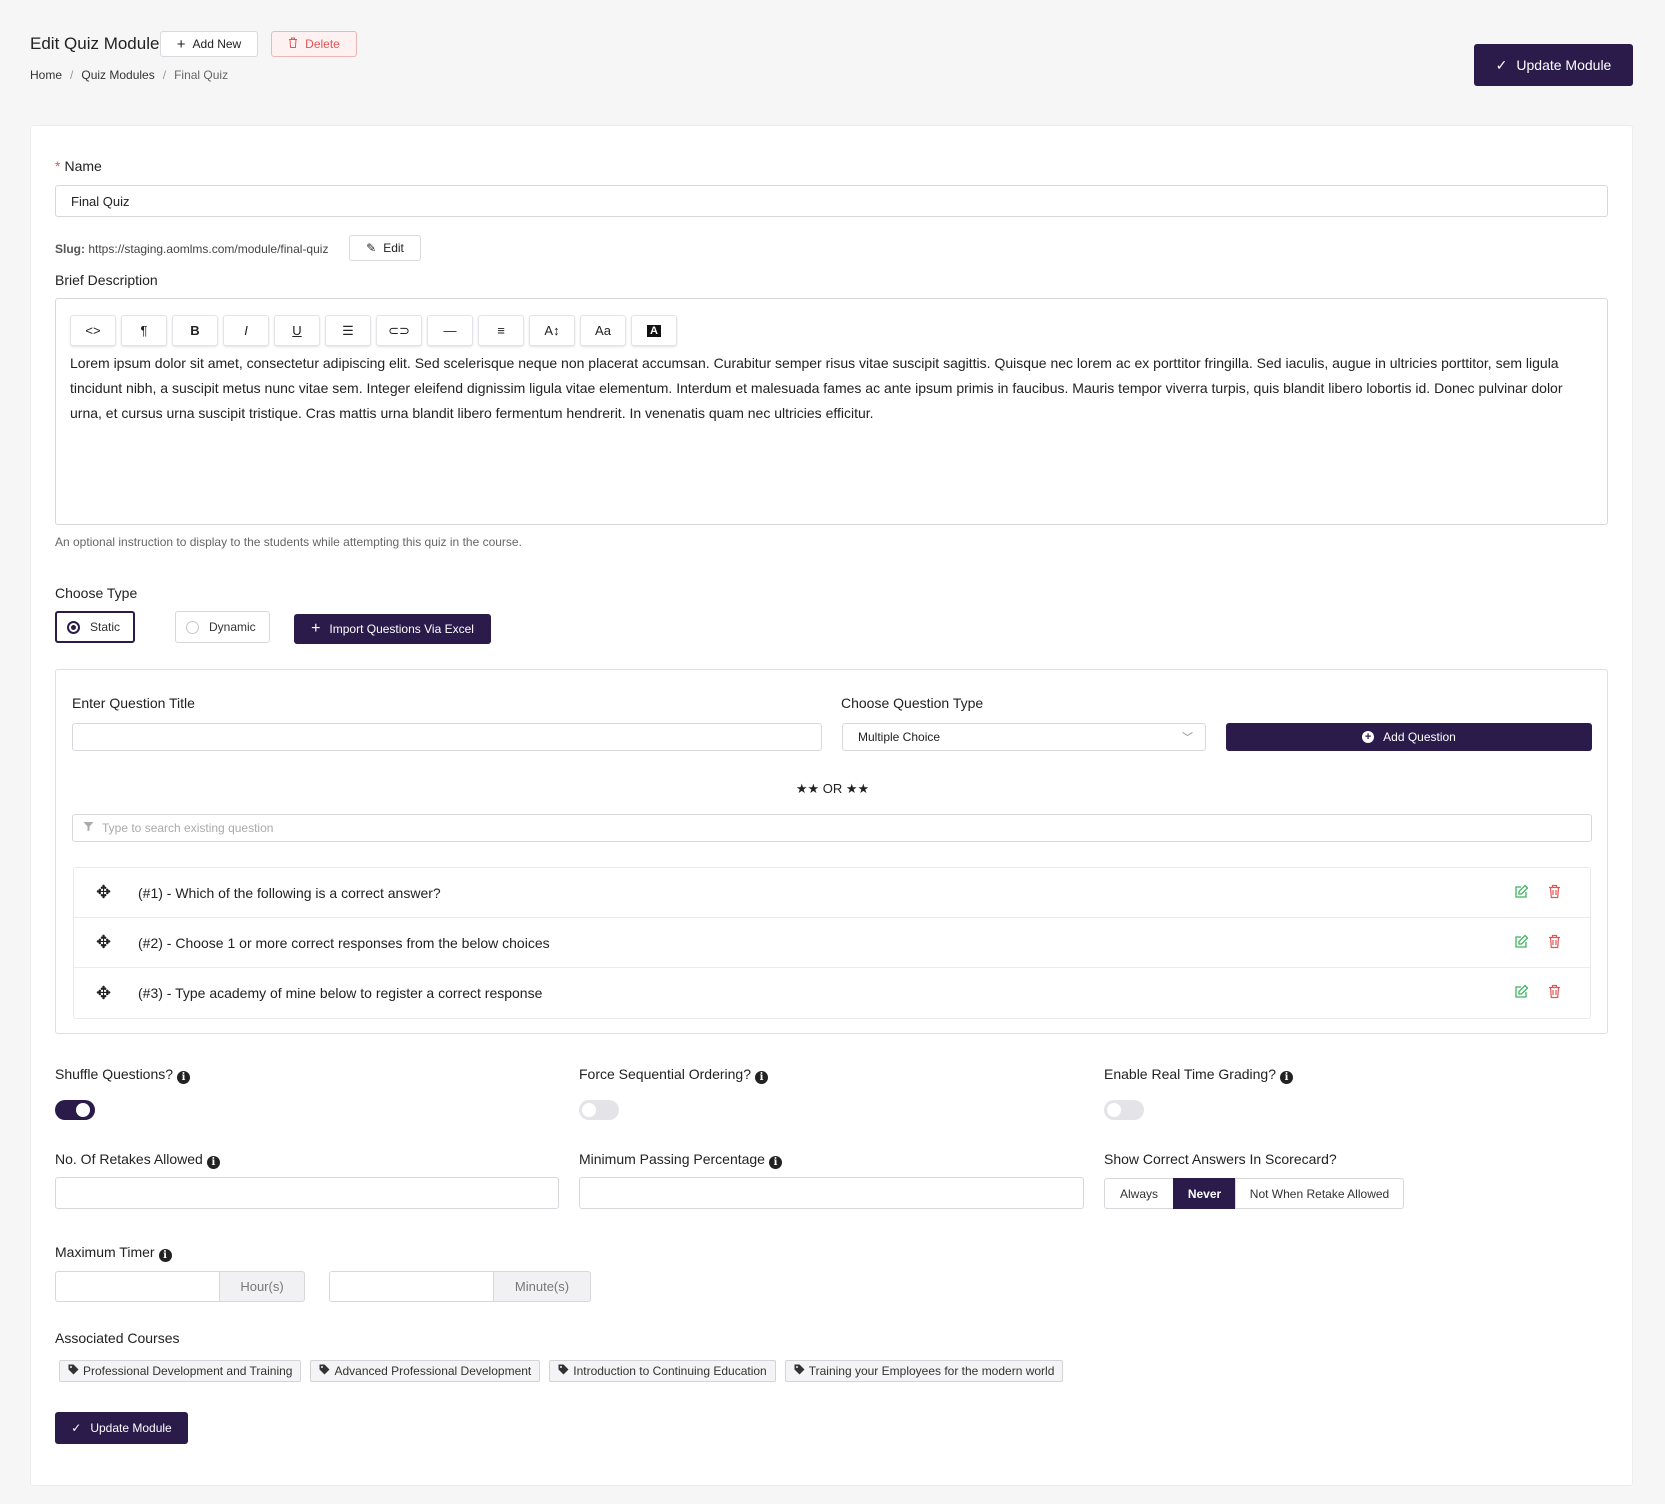 The width and height of the screenshot is (1665, 1504). What do you see at coordinates (144, 330) in the screenshot?
I see `paragraph-icon: ¶` at bounding box center [144, 330].